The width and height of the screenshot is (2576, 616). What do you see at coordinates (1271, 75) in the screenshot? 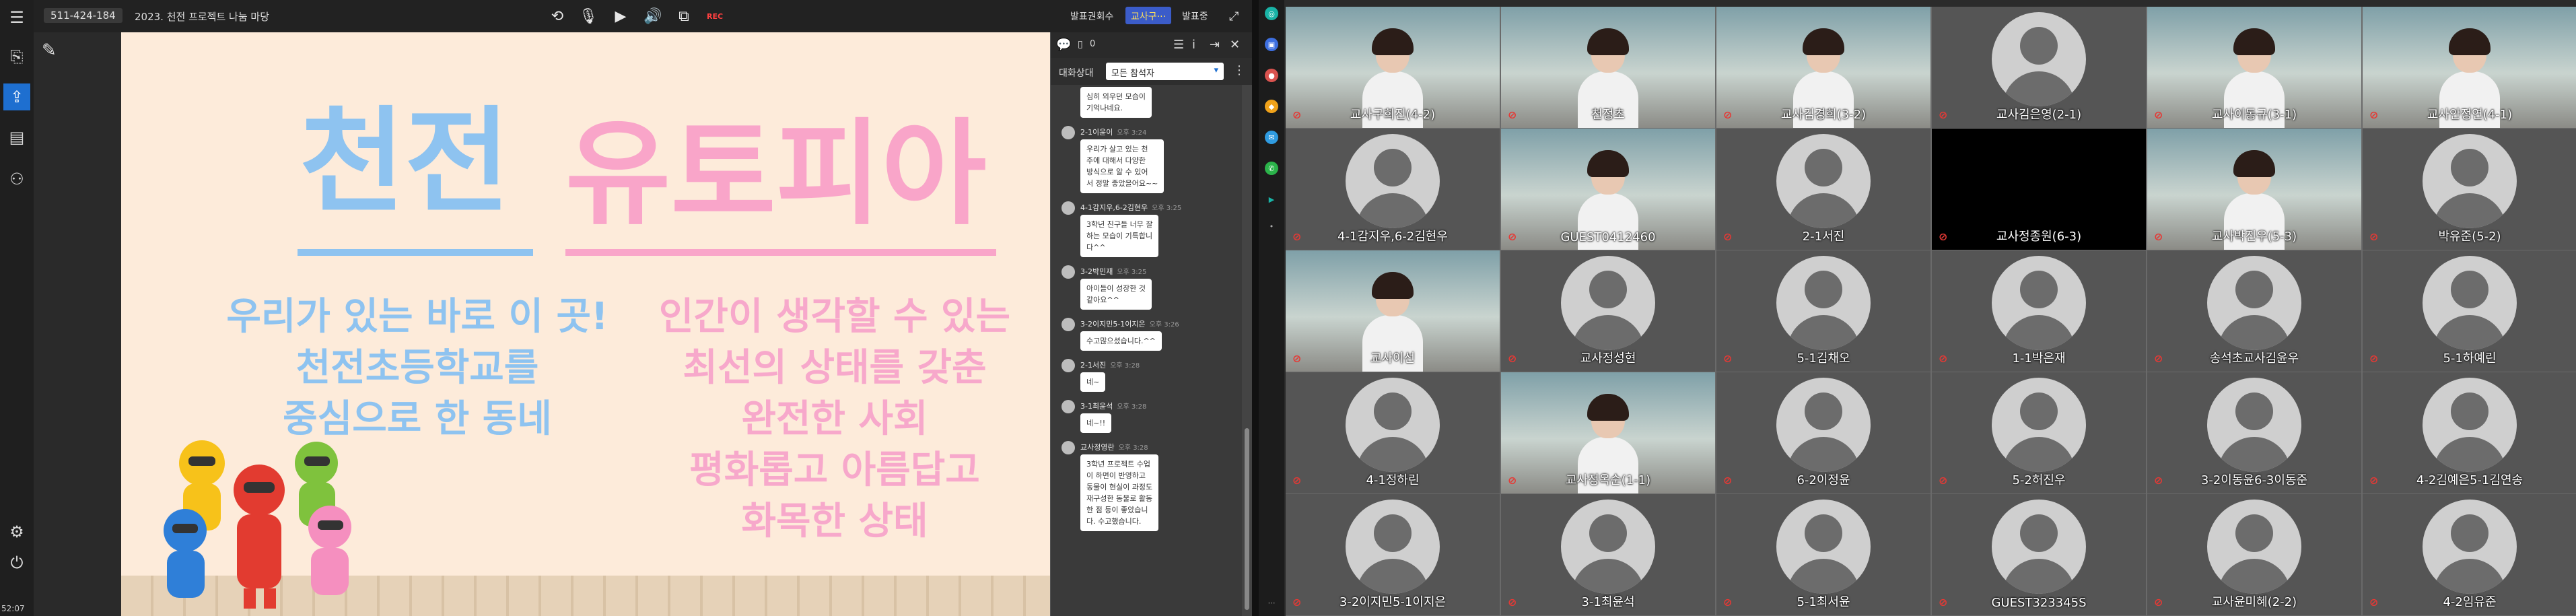
I see `app-icon: ●` at bounding box center [1271, 75].